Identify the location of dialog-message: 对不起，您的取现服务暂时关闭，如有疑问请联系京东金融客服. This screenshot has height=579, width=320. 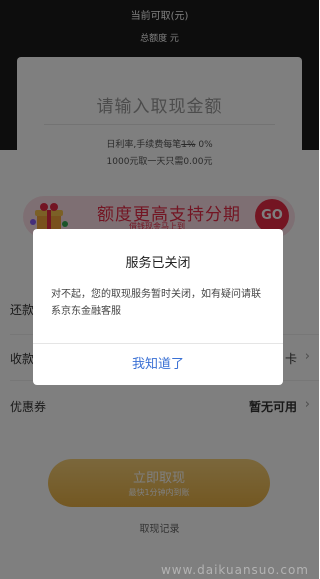
(156, 303).